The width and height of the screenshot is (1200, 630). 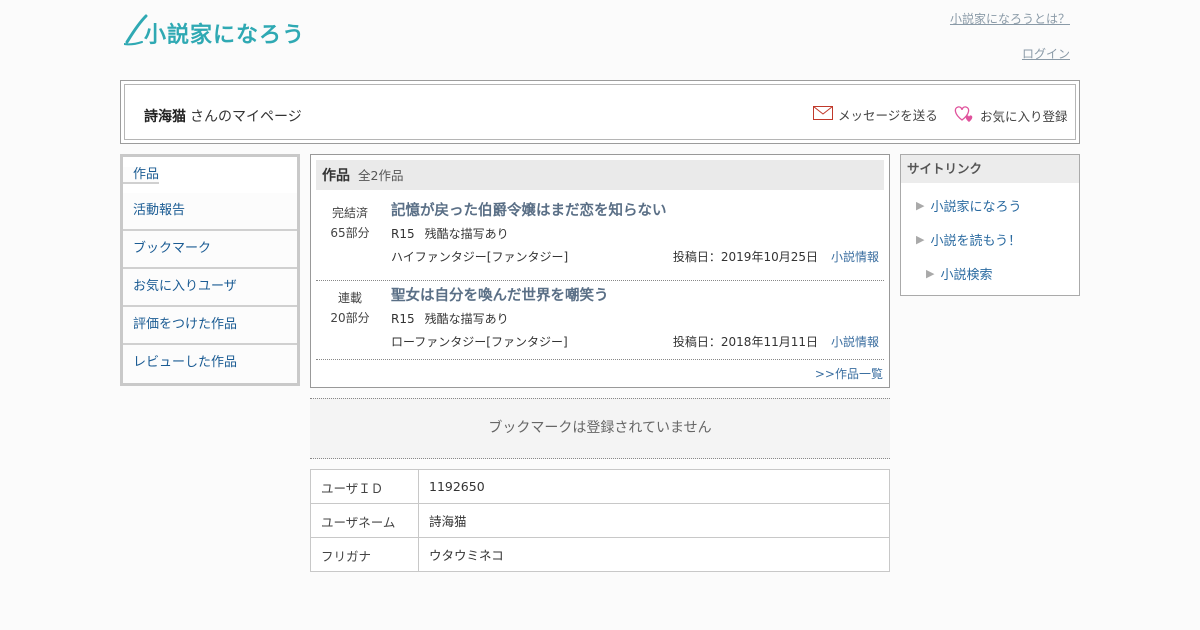 I want to click on mail-icon, so click(x=823, y=114).